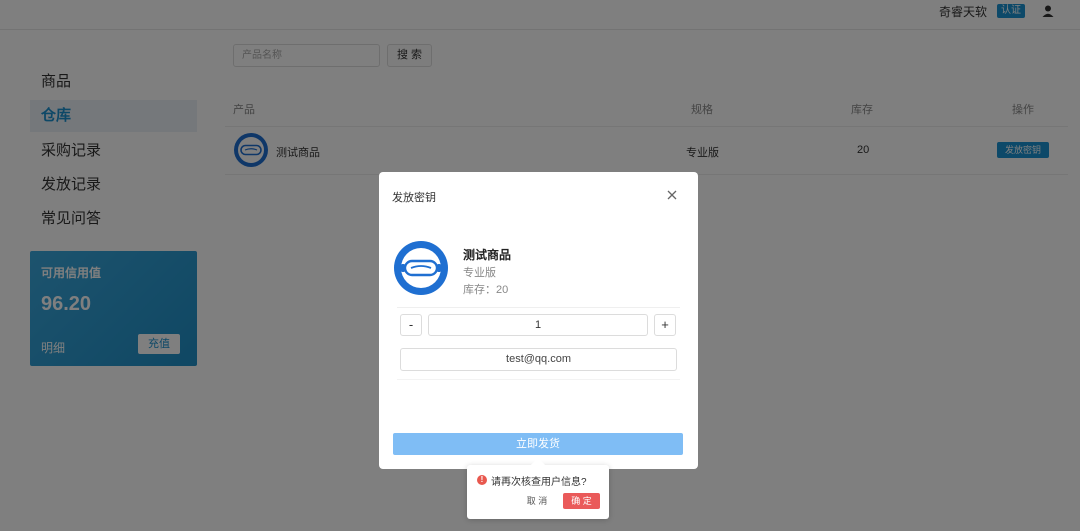 This screenshot has height=531, width=1080. What do you see at coordinates (421, 268) in the screenshot?
I see `product-logo-icon` at bounding box center [421, 268].